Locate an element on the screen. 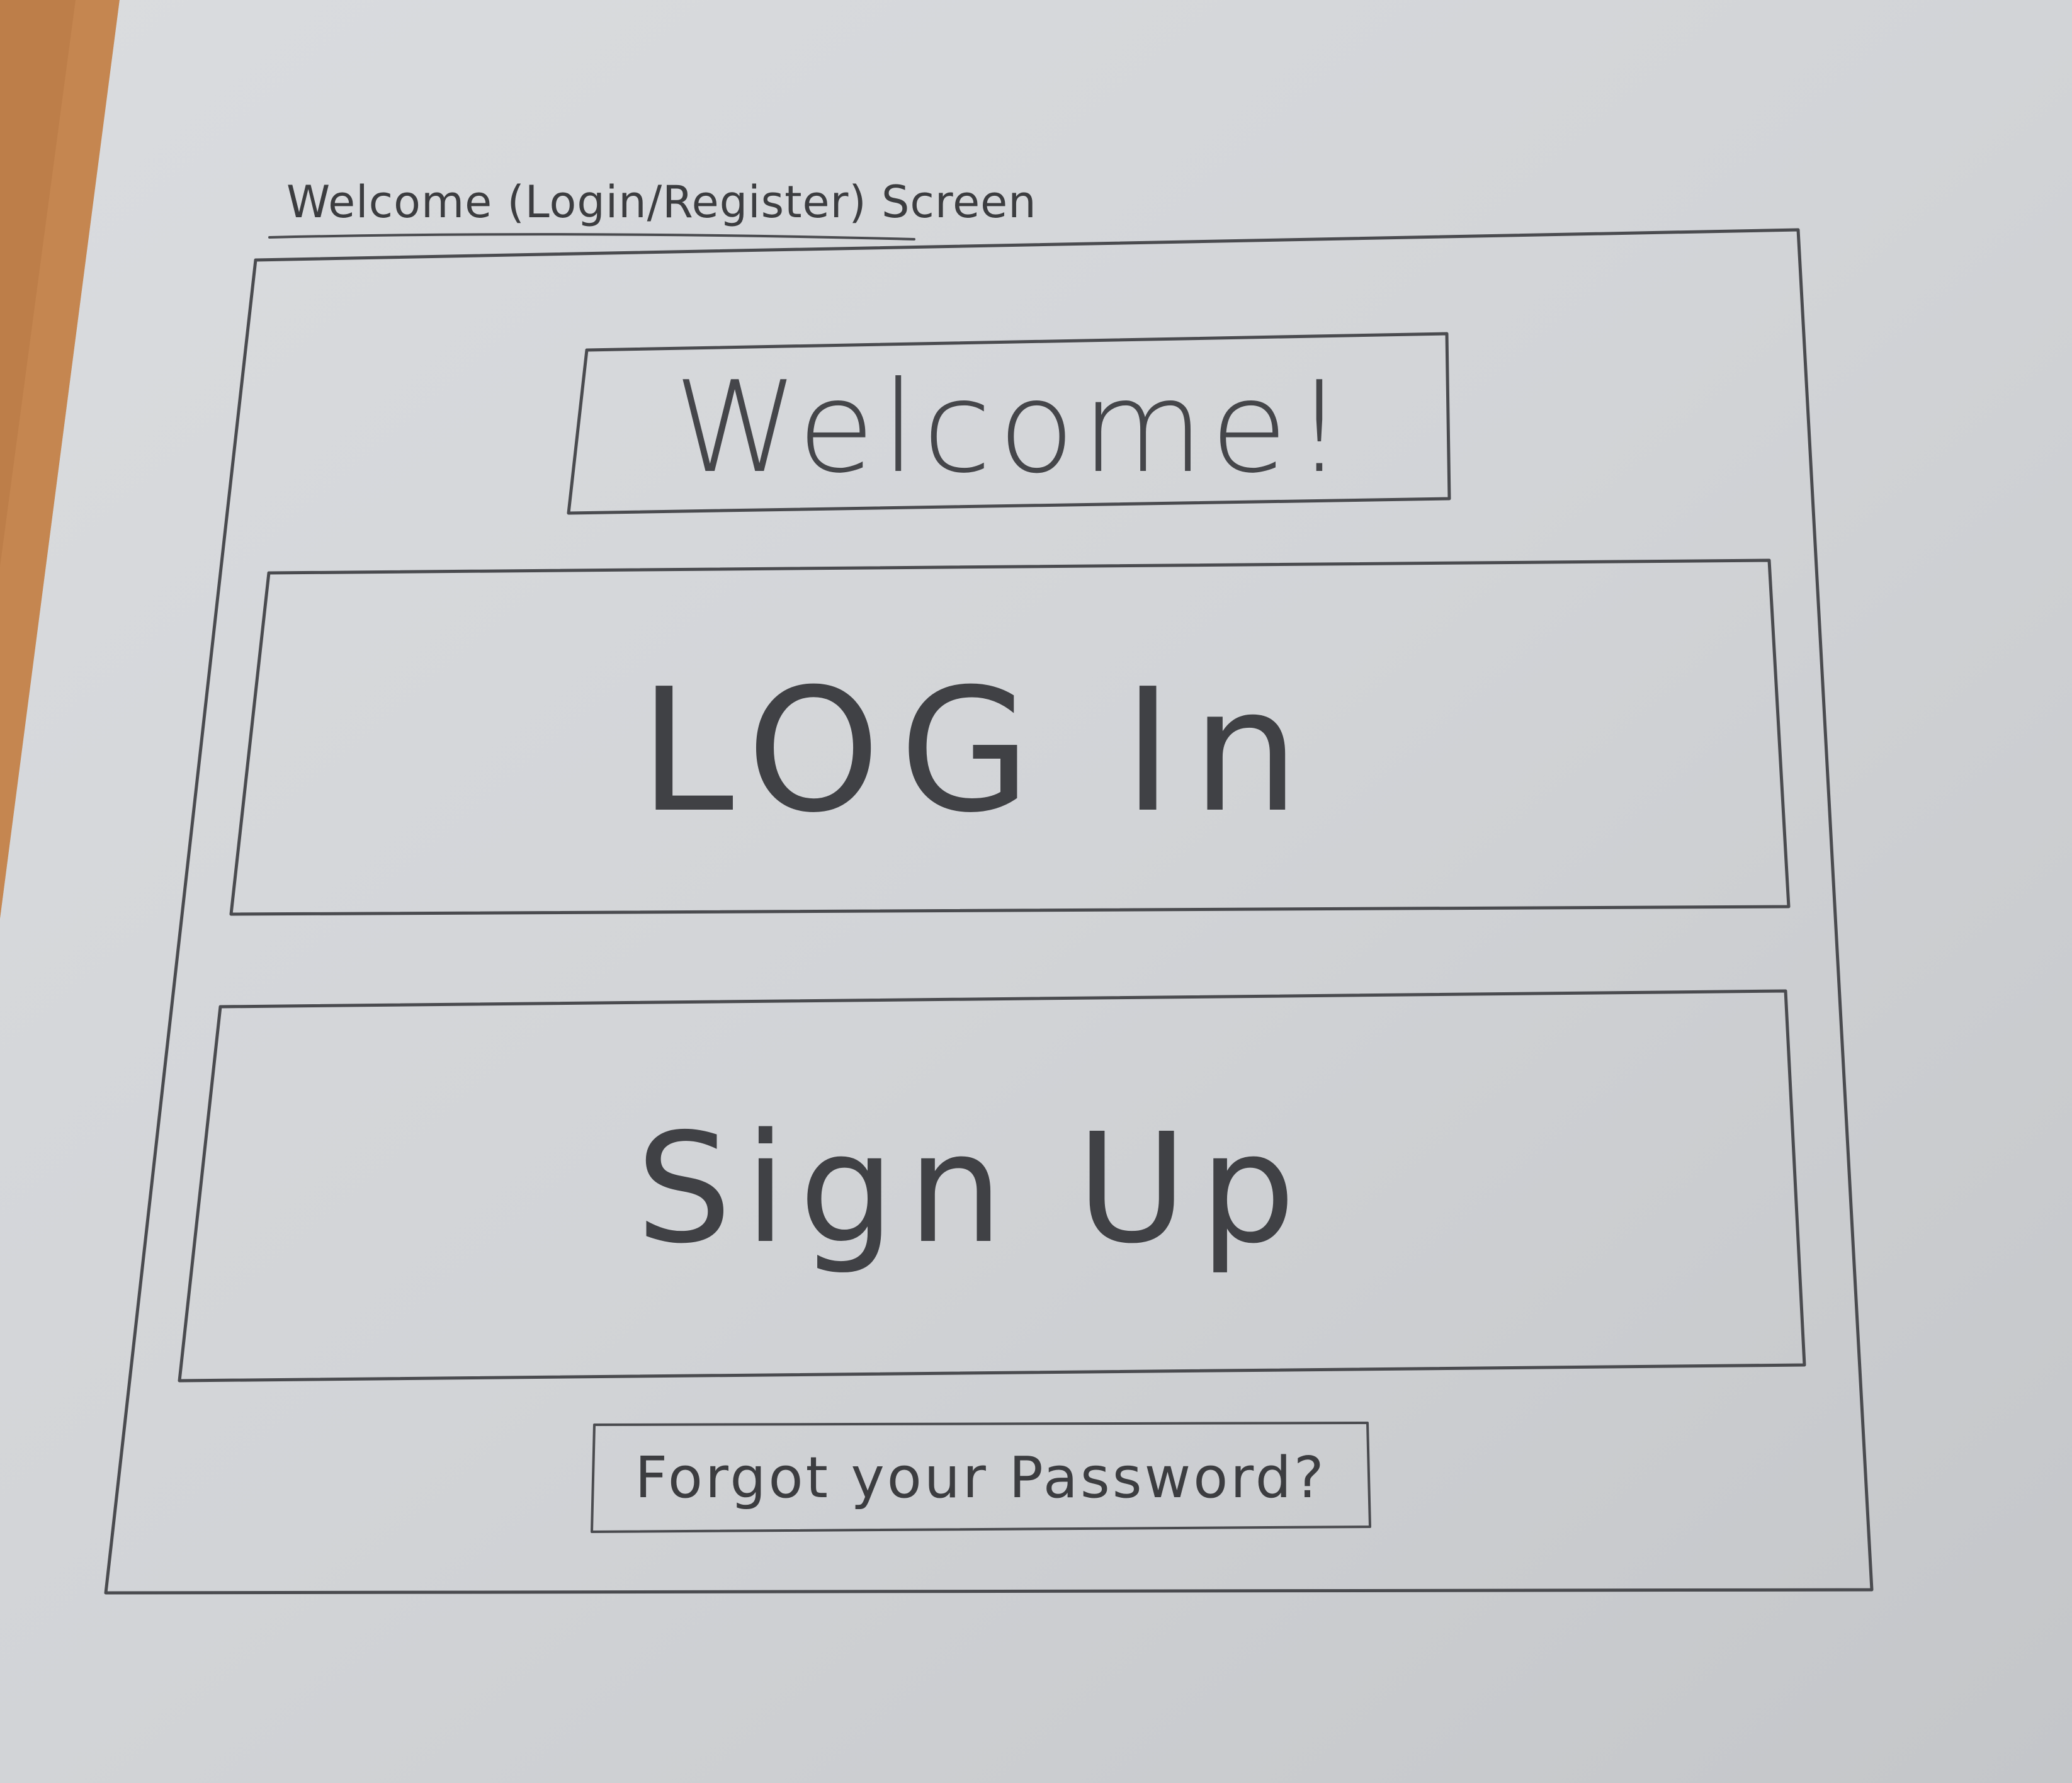 The width and height of the screenshot is (2072, 1783). login-button-label: LOG In is located at coordinates (979, 751).